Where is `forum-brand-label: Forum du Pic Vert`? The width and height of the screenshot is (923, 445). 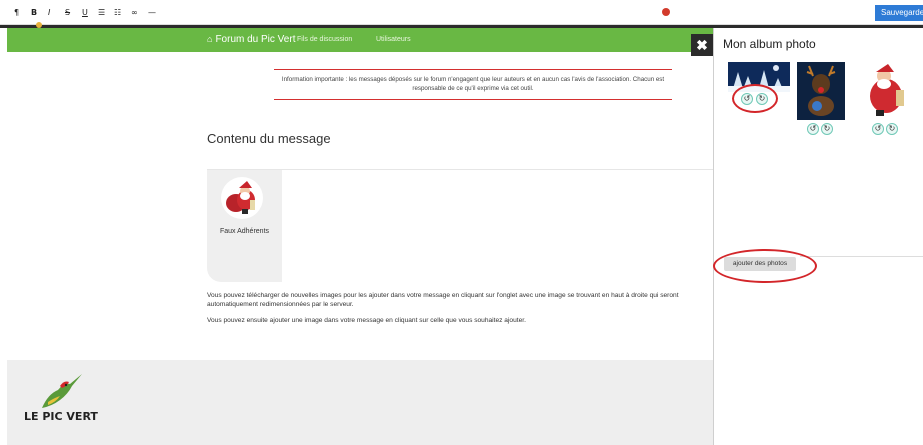
forum-brand-label: Forum du Pic Vert is located at coordinates (255, 39).